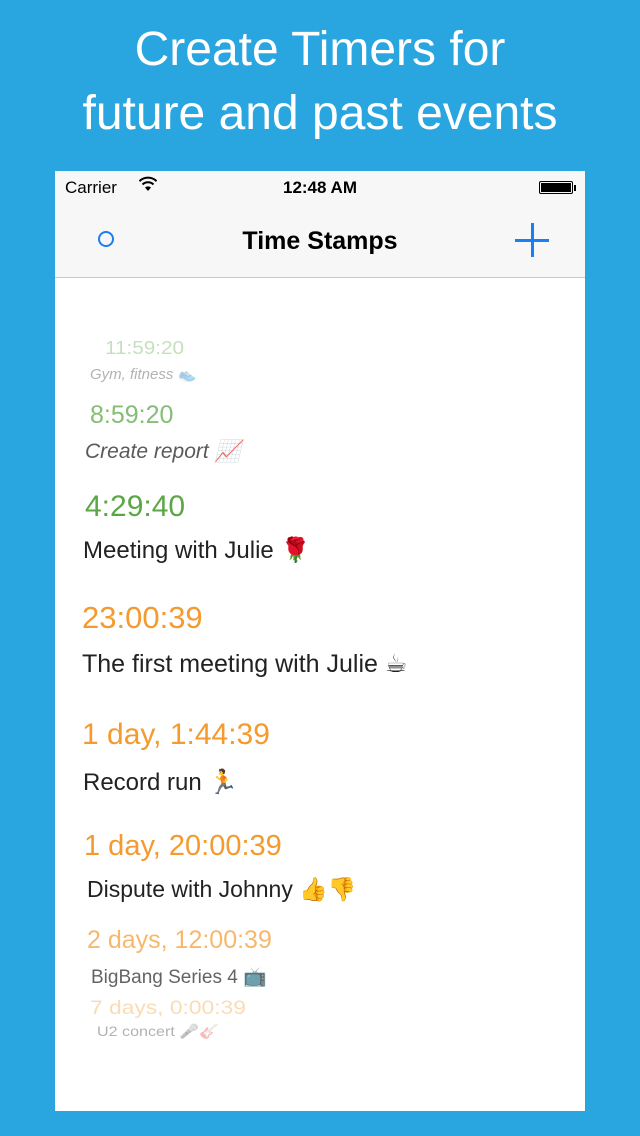  I want to click on timer-label: Gym, fitness 👟, so click(143, 374).